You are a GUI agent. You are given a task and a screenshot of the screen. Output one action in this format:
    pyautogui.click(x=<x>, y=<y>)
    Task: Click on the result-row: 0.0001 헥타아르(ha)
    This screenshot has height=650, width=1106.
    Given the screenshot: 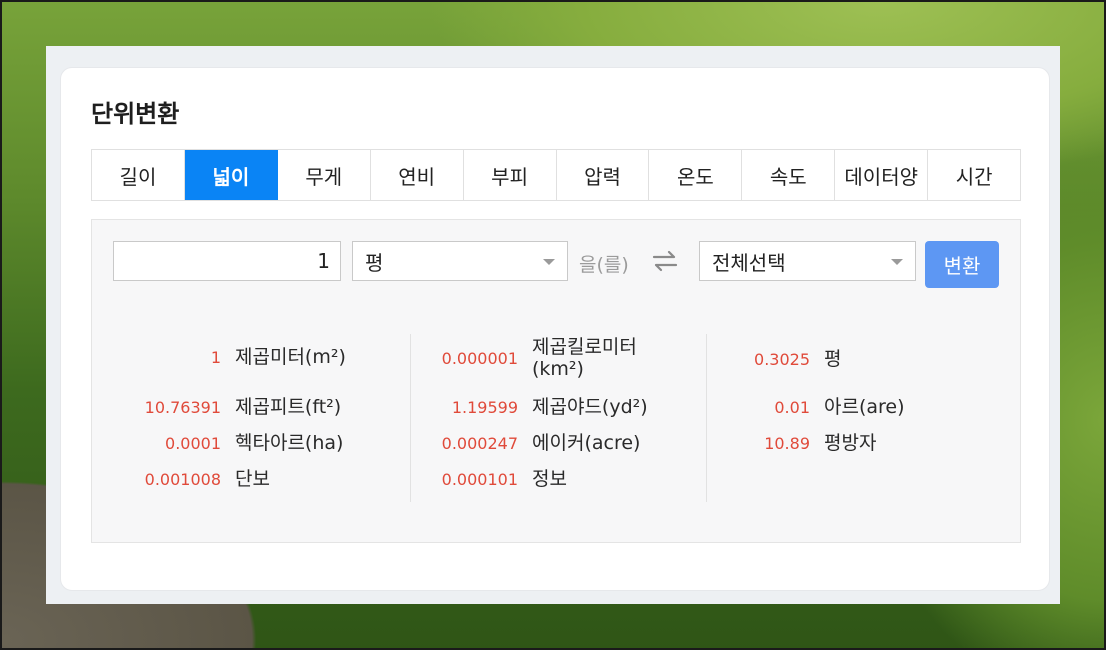 What is the action you would take?
    pyautogui.click(x=251, y=443)
    